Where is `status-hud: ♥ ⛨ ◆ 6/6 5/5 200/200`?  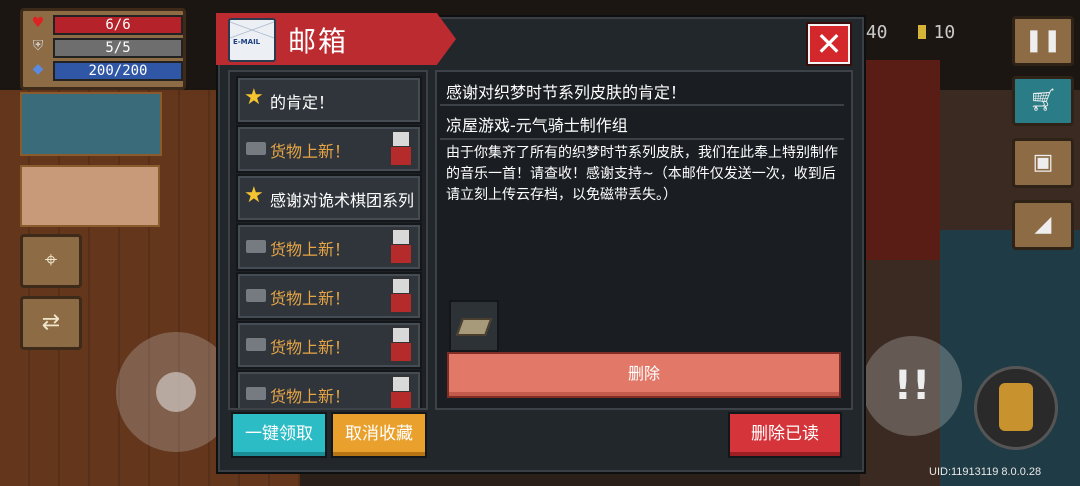 status-hud: ♥ ⛨ ◆ 6/6 5/5 200/200 is located at coordinates (103, 49).